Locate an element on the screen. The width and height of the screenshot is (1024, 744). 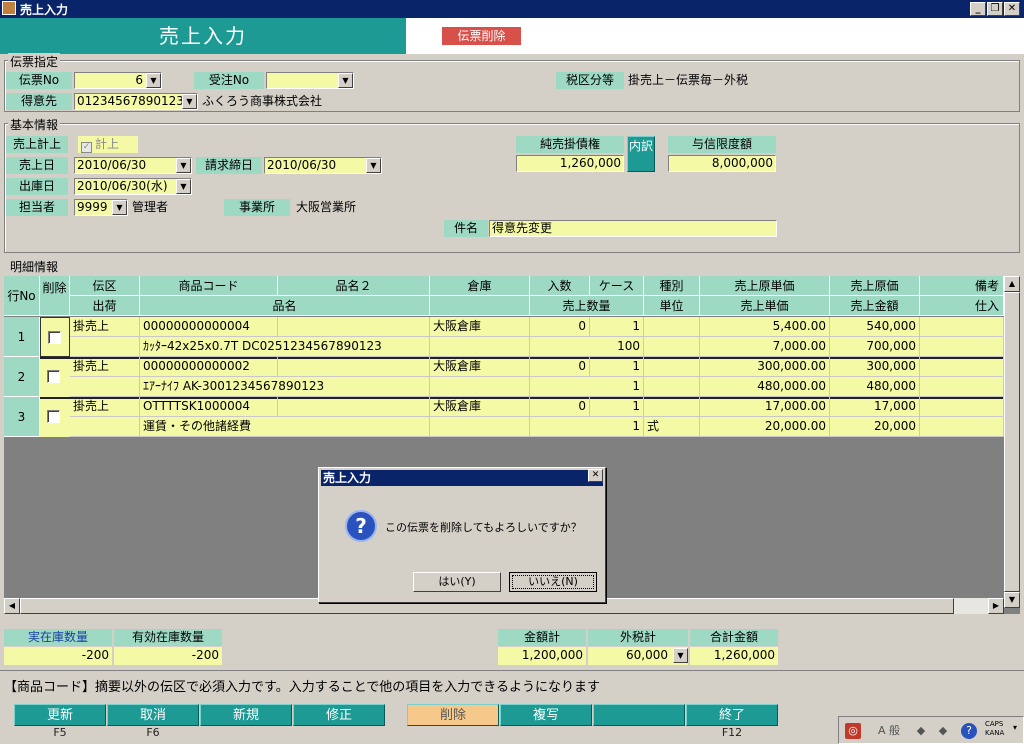
scroll-up-icon: ▲ is located at coordinates (1012, 284).